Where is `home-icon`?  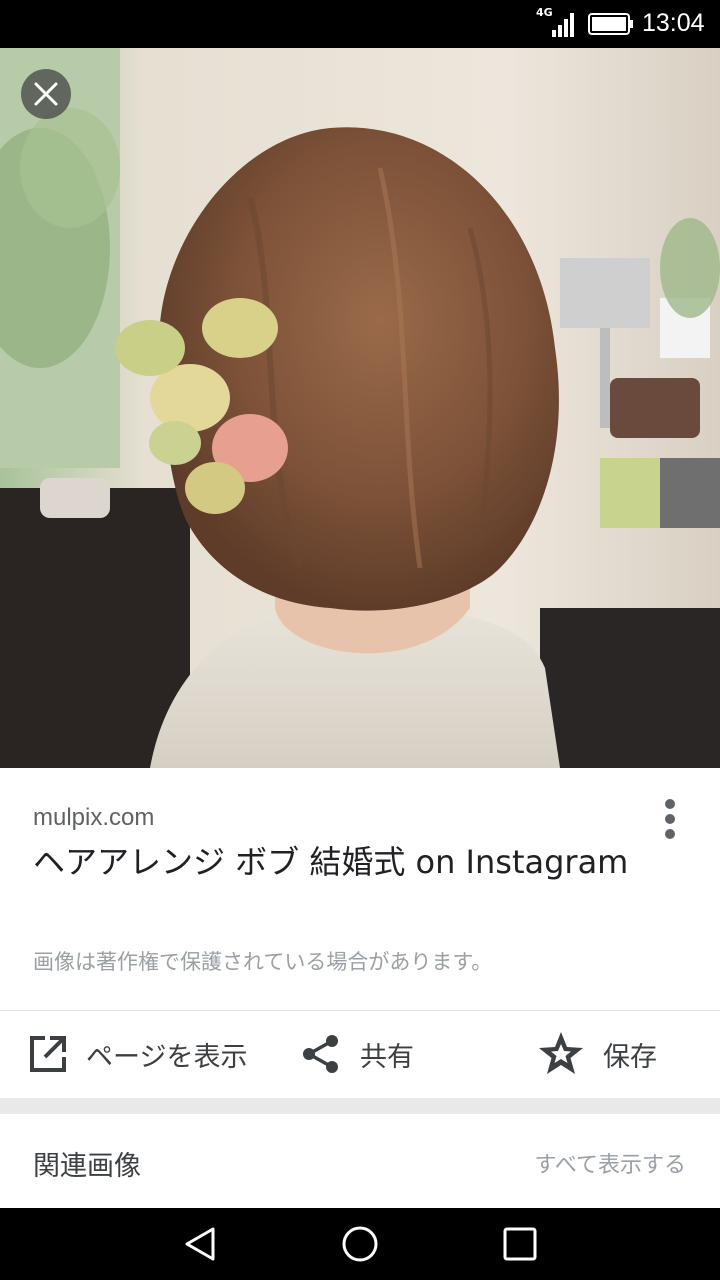
home-icon is located at coordinates (360, 1244).